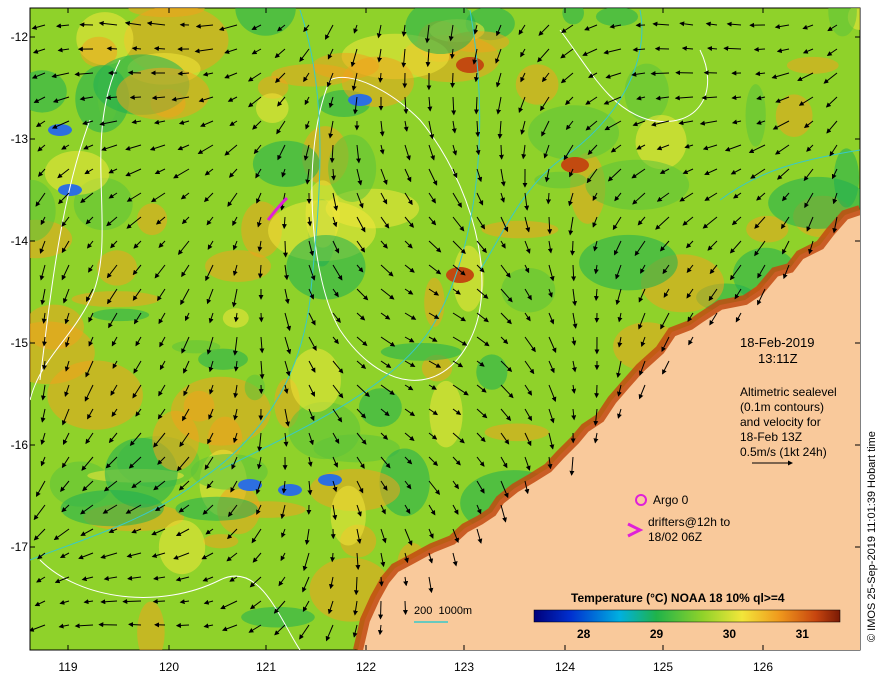 This screenshot has width=880, height=680. What do you see at coordinates (777, 342) in the screenshot?
I see `date-label: 18-Feb-2019` at bounding box center [777, 342].